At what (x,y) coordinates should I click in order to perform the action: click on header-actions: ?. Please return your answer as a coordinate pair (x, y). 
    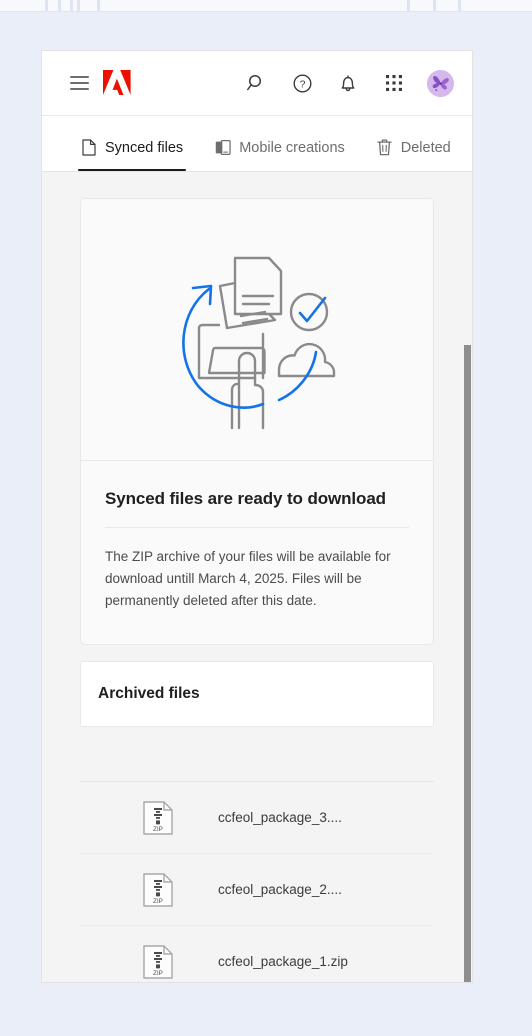
    Looking at the image, I should click on (348, 83).